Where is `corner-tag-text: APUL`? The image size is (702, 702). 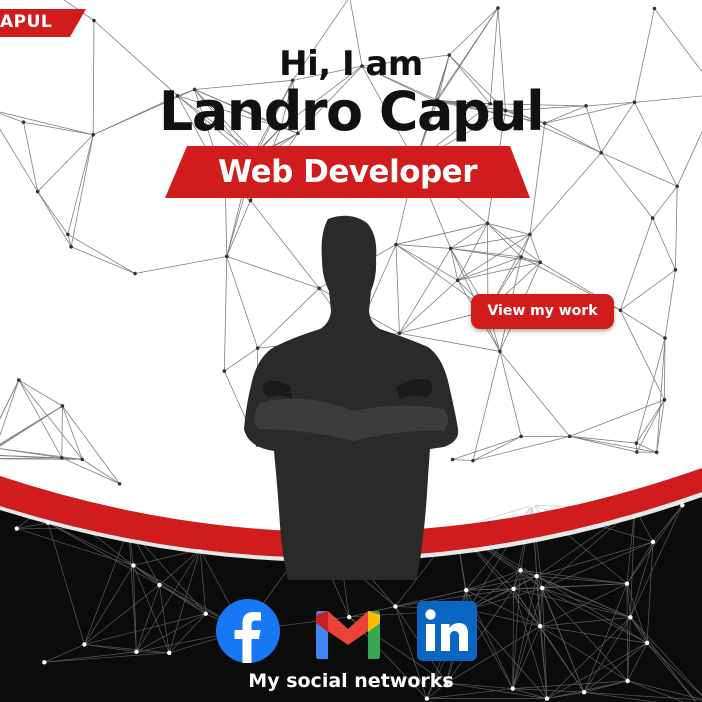 corner-tag-text: APUL is located at coordinates (26, 22).